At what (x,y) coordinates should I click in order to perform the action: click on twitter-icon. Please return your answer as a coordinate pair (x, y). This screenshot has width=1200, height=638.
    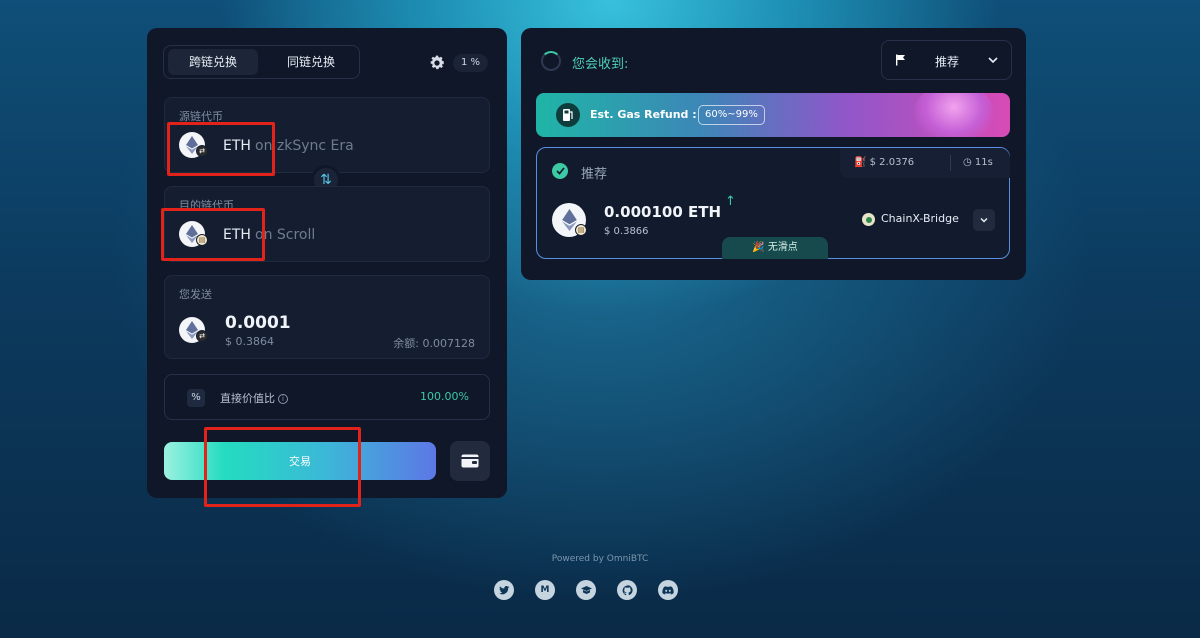
    Looking at the image, I should click on (504, 590).